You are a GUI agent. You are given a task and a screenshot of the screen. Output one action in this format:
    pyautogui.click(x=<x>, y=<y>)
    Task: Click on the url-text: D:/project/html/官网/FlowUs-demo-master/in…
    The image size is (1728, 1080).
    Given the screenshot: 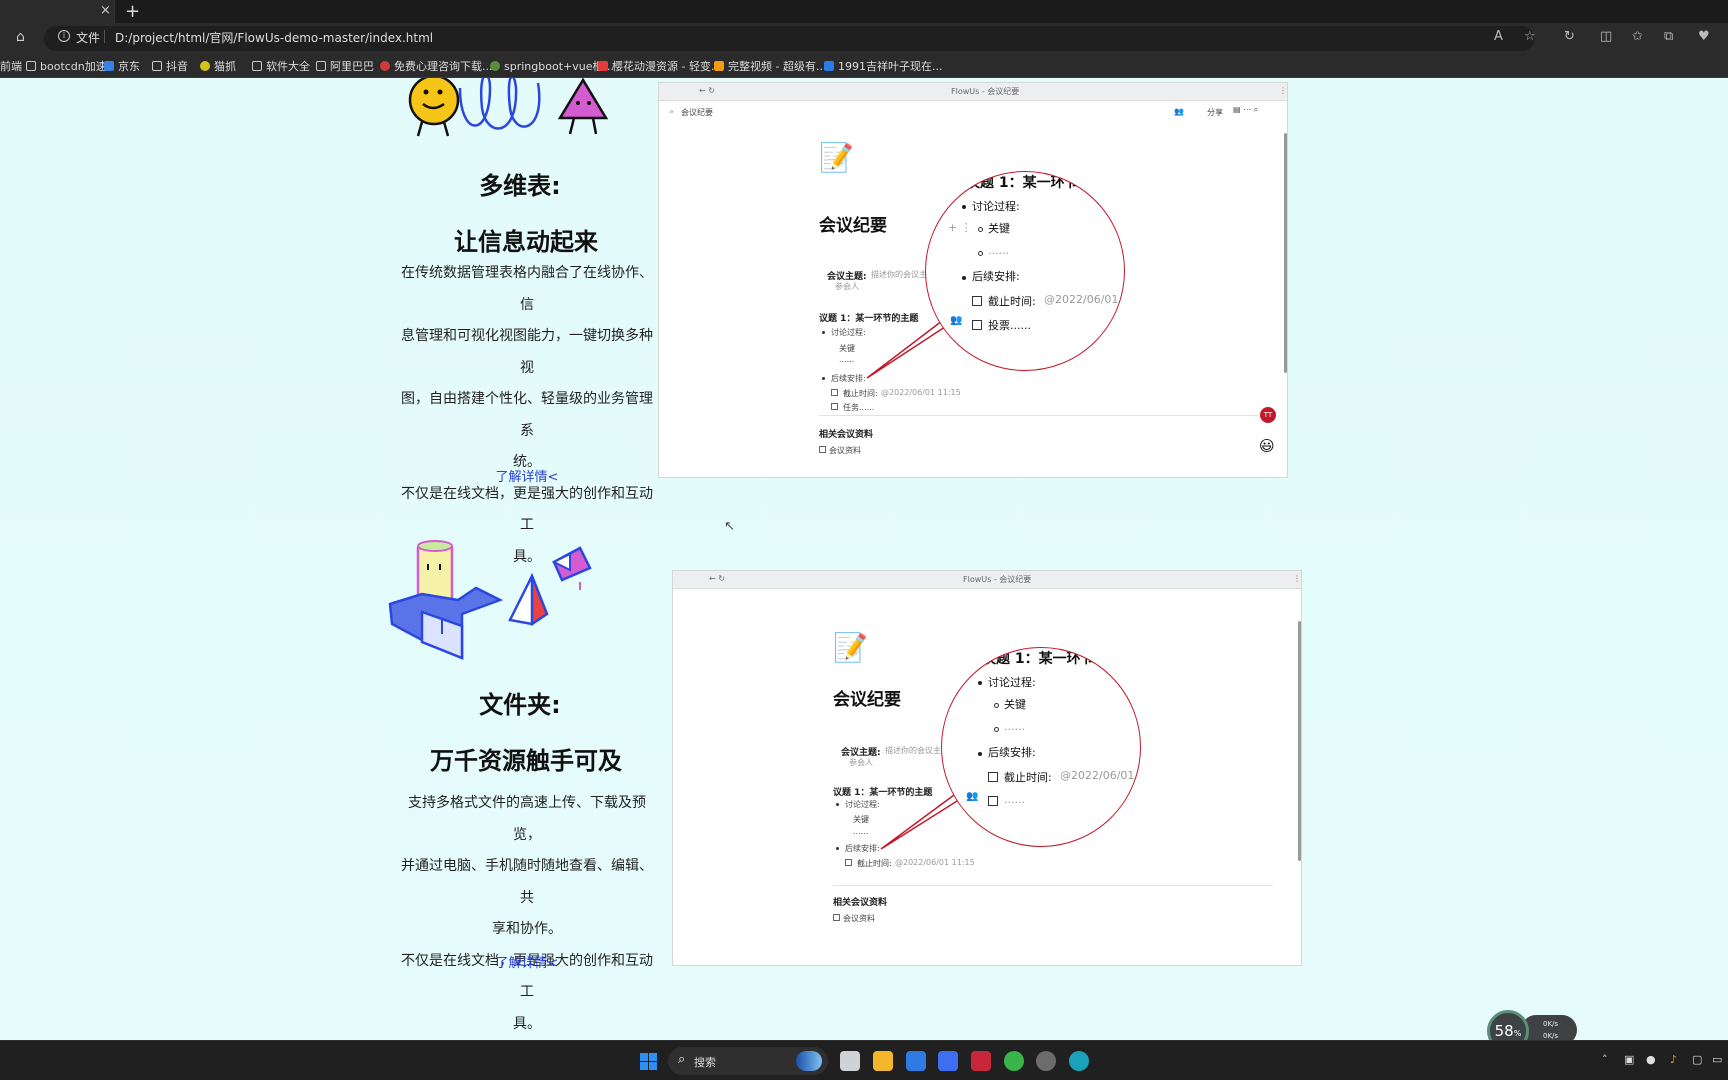 What is the action you would take?
    pyautogui.click(x=274, y=37)
    